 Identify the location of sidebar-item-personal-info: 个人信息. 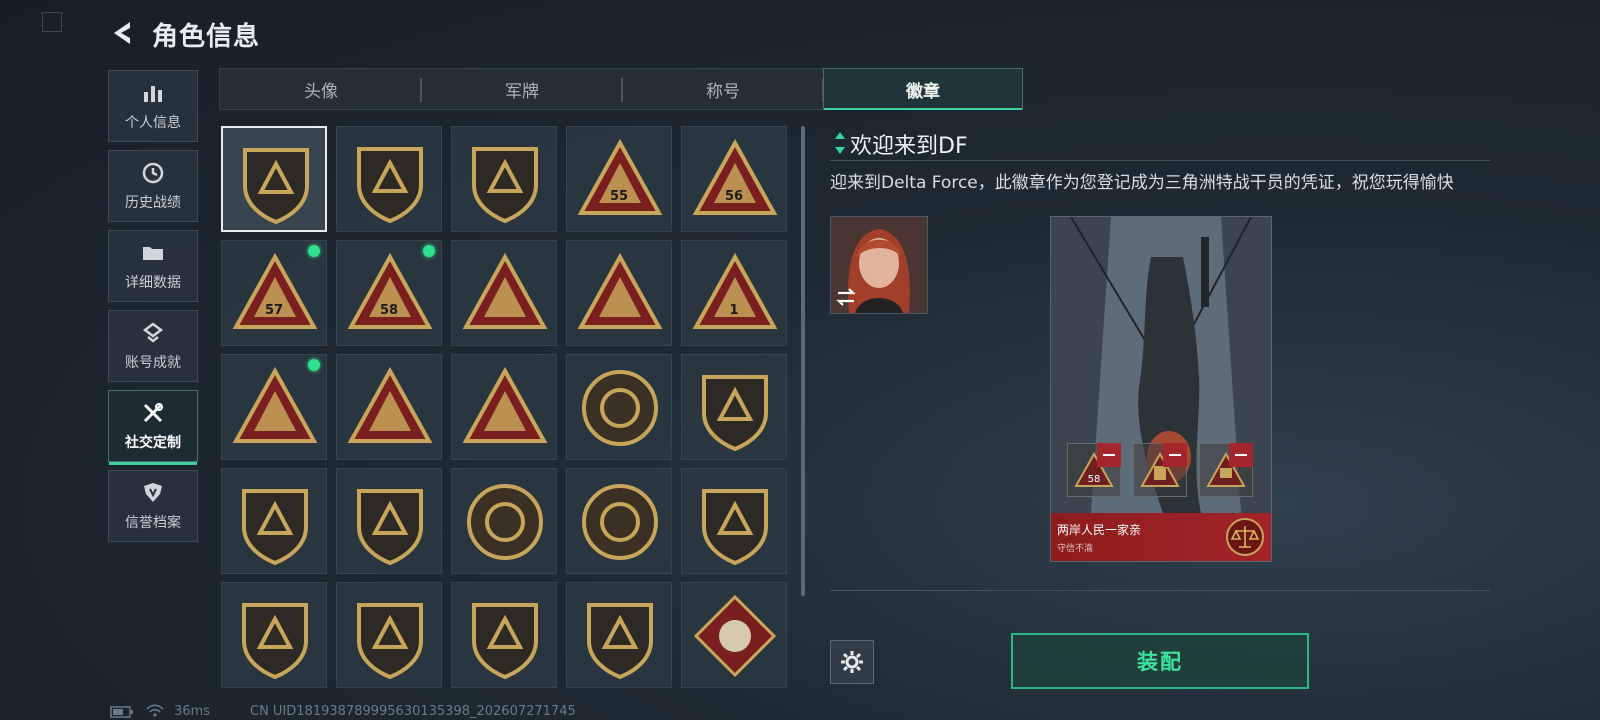
(153, 106).